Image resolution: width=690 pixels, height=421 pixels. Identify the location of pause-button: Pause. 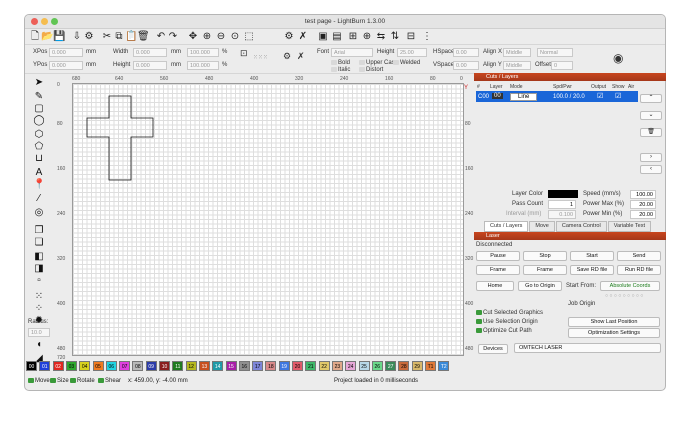
(498, 256).